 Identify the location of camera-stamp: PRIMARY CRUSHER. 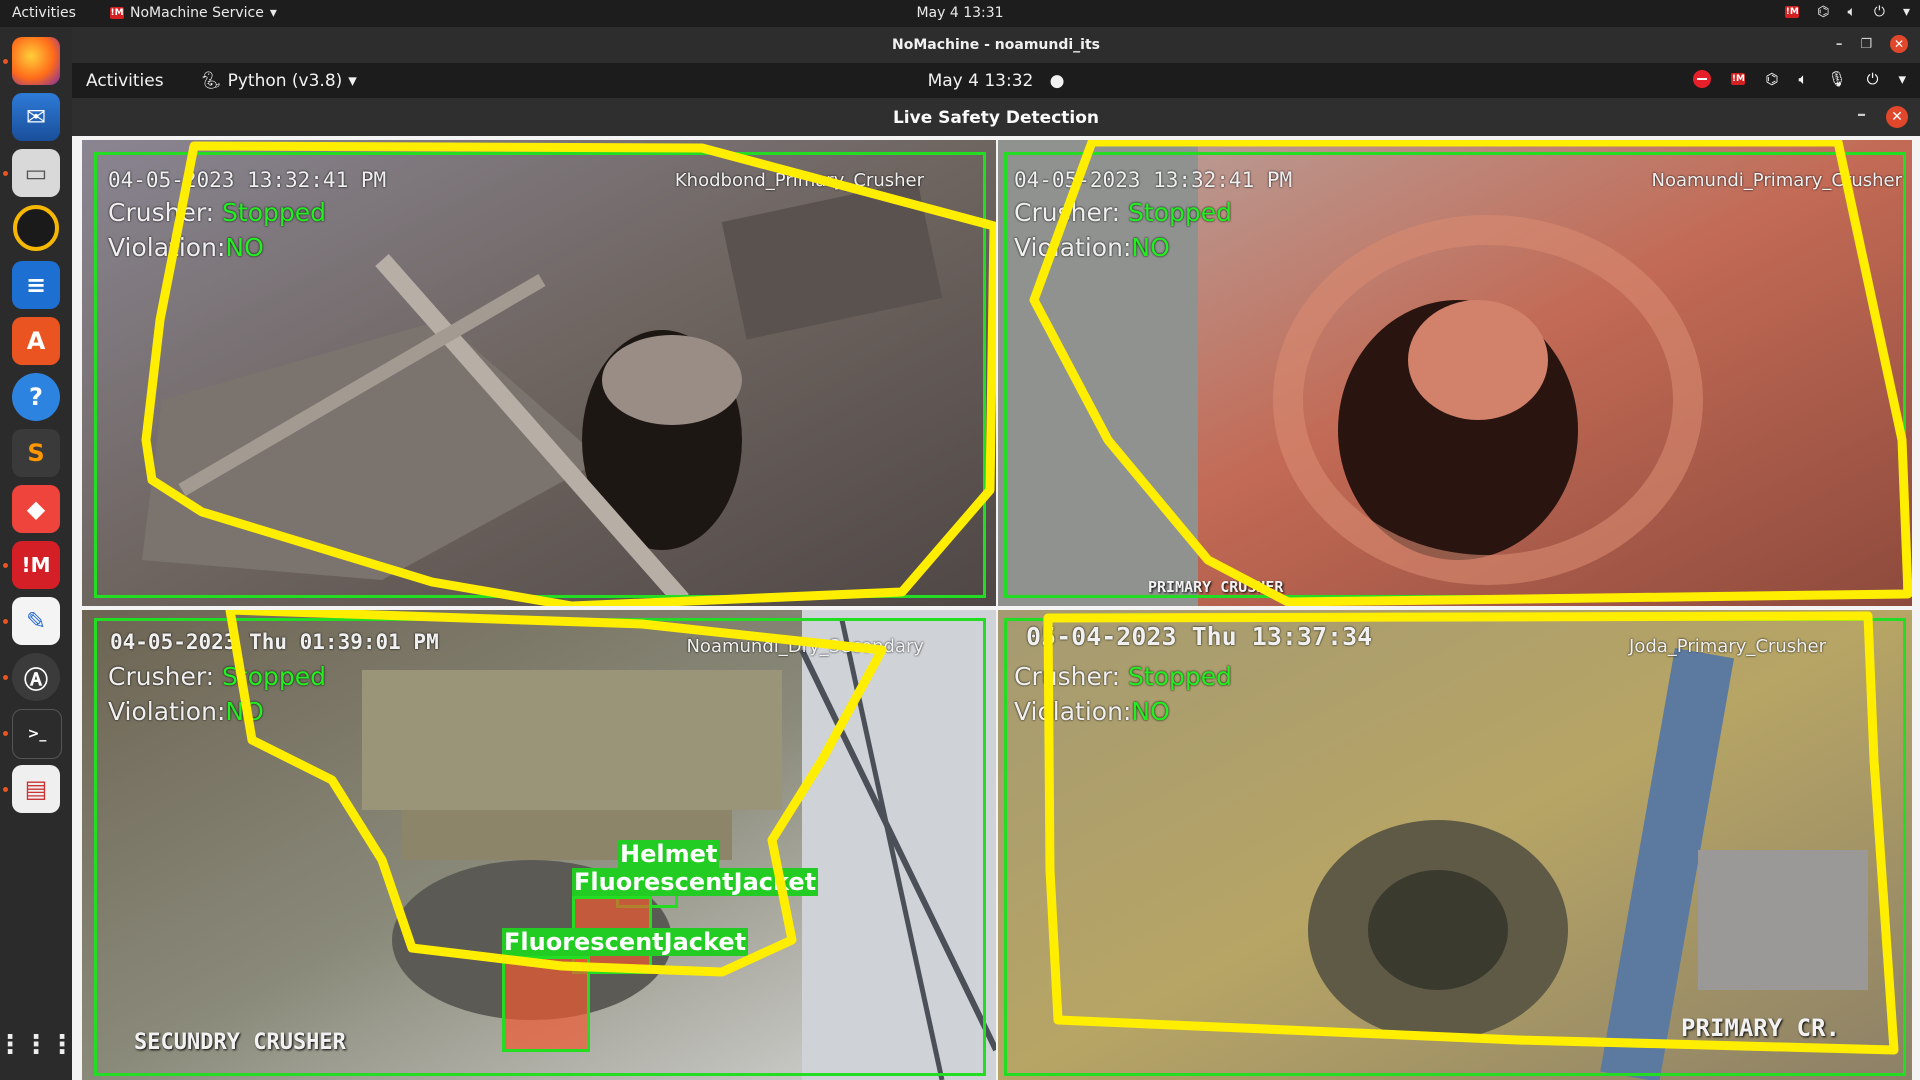
(1216, 587).